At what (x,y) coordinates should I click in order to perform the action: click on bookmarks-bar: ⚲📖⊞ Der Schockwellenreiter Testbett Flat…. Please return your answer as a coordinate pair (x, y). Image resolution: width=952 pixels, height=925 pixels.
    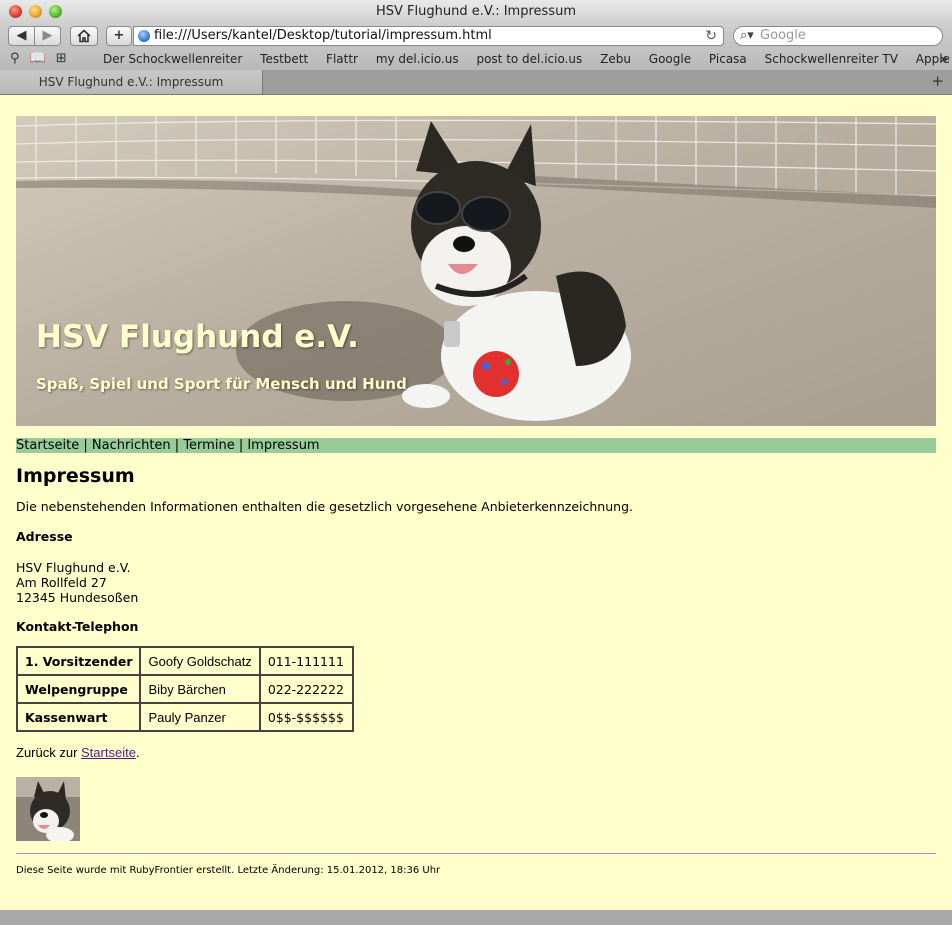
    Looking at the image, I should click on (476, 59).